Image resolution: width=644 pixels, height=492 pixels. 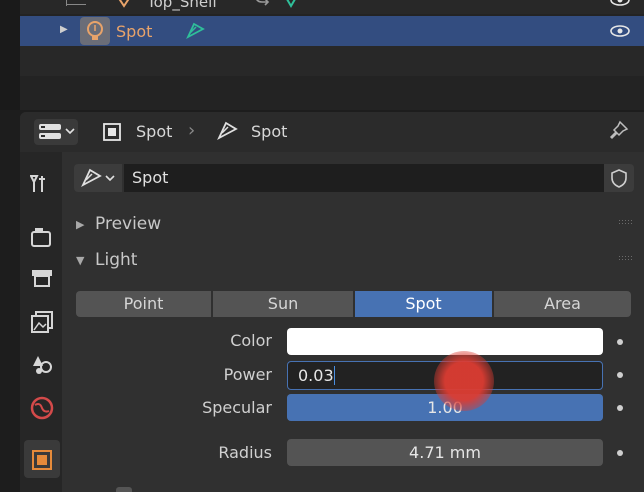 I want to click on world-tab-icon, so click(x=42, y=408).